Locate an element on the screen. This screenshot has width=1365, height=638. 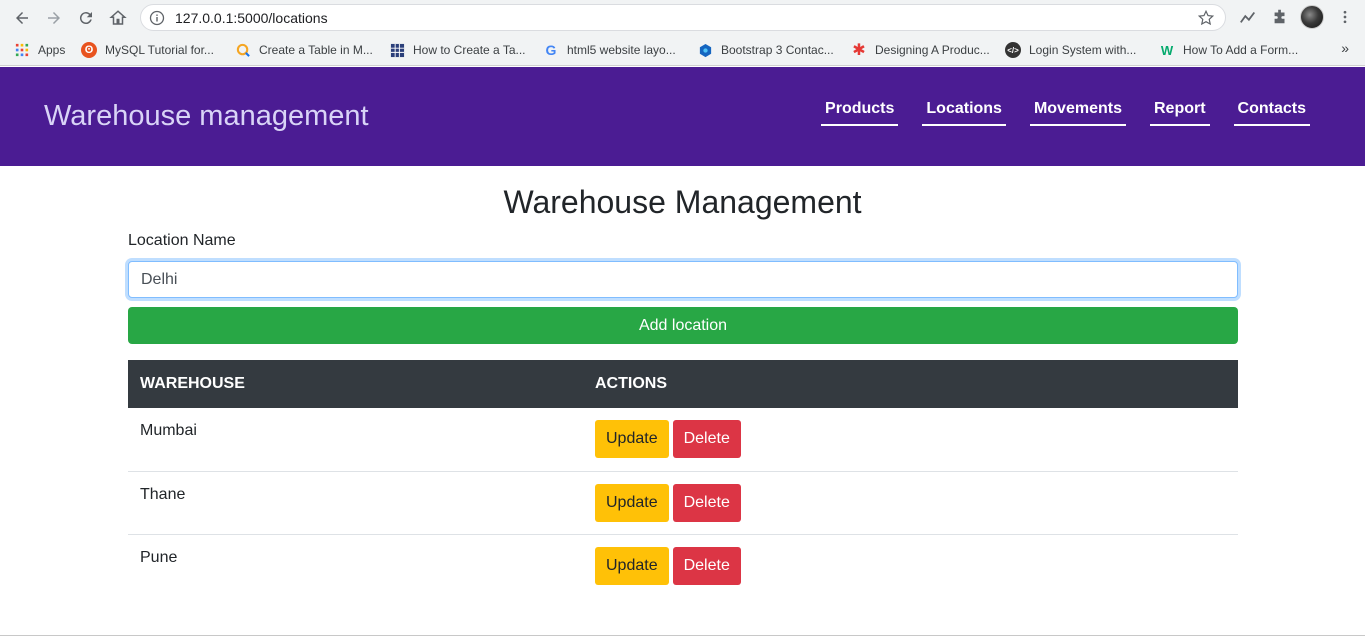
asterisk-favicon: ✱ is located at coordinates (859, 50).